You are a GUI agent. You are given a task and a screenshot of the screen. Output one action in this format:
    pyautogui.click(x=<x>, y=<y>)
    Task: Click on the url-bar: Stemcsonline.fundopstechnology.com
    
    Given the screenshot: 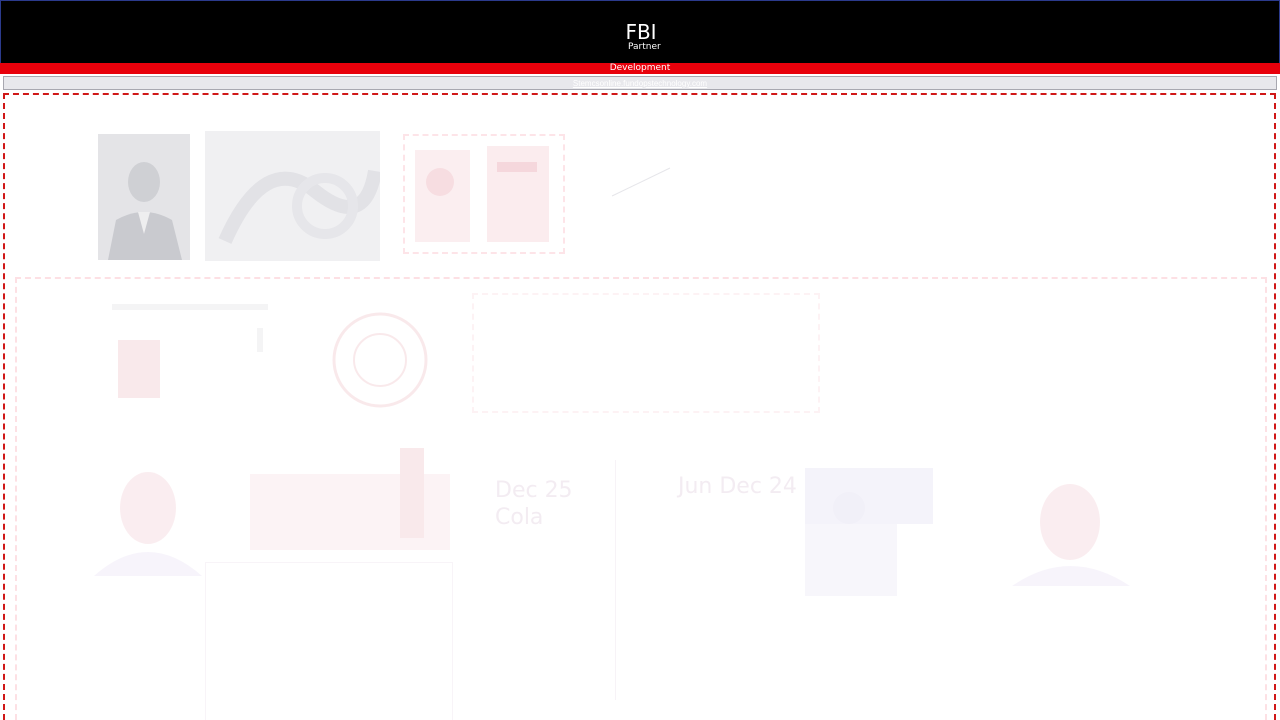 What is the action you would take?
    pyautogui.click(x=640, y=83)
    